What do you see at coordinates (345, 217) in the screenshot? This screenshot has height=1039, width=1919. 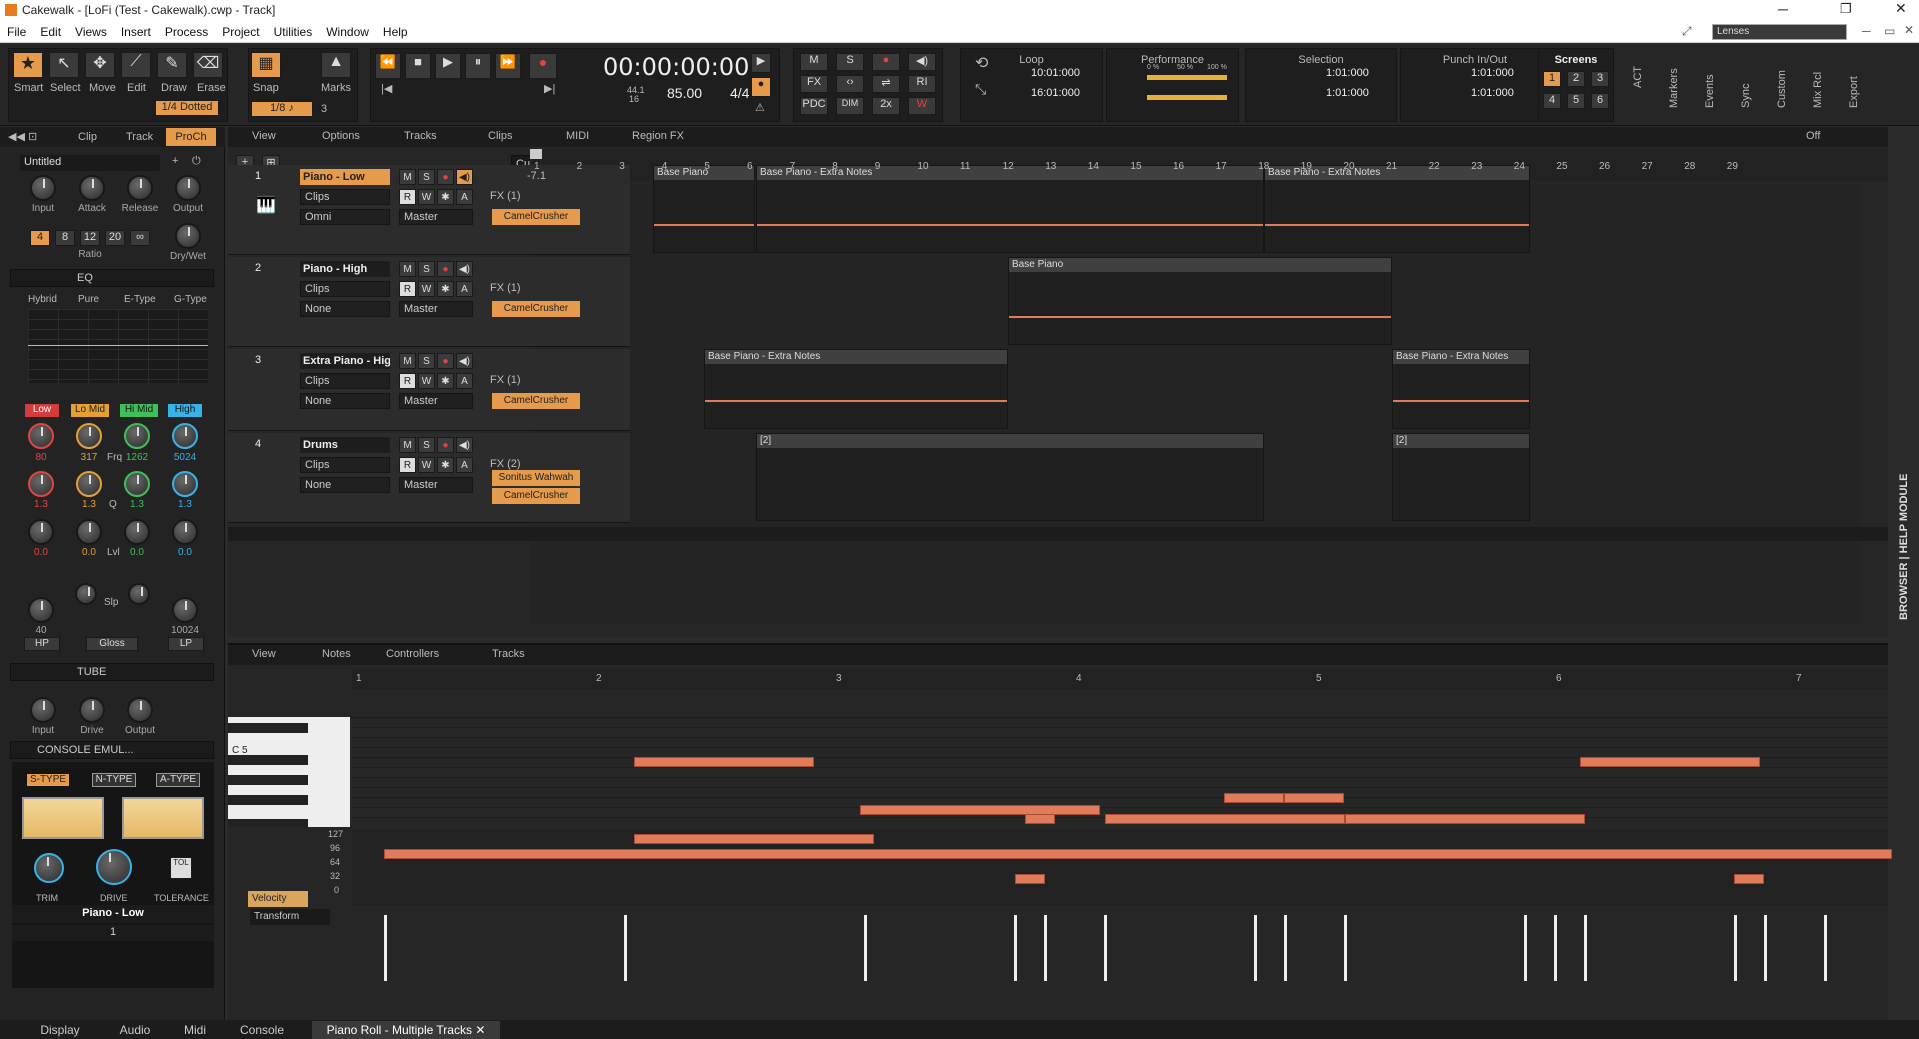 I see `track-1-channel-dropdown: Omni` at bounding box center [345, 217].